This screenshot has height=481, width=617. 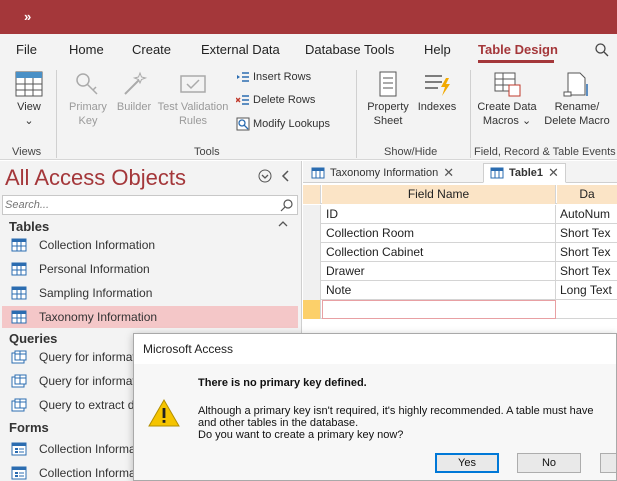 What do you see at coordinates (439, 271) in the screenshot?
I see `field-name-cell: Drawer` at bounding box center [439, 271].